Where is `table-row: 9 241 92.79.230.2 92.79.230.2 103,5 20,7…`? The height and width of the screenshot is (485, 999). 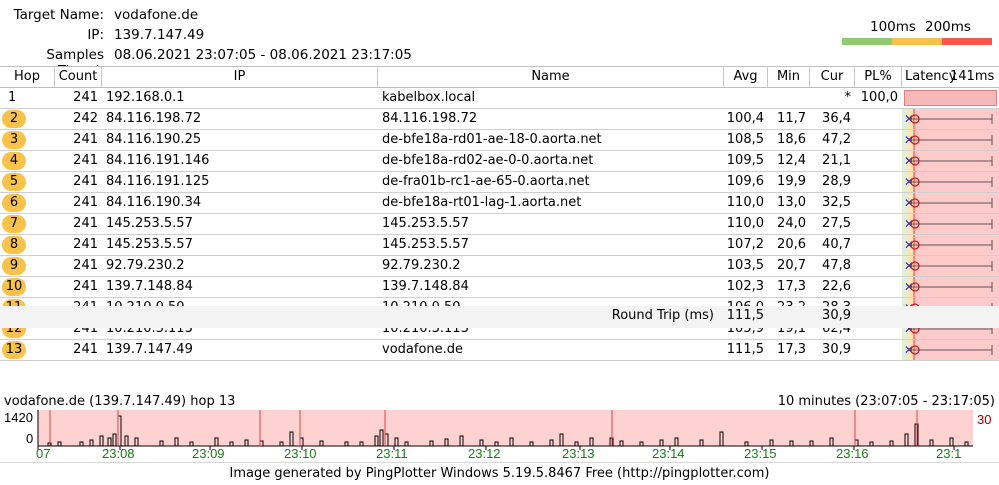 table-row: 9 241 92.79.230.2 92.79.230.2 103,5 20,7… is located at coordinates (499, 266).